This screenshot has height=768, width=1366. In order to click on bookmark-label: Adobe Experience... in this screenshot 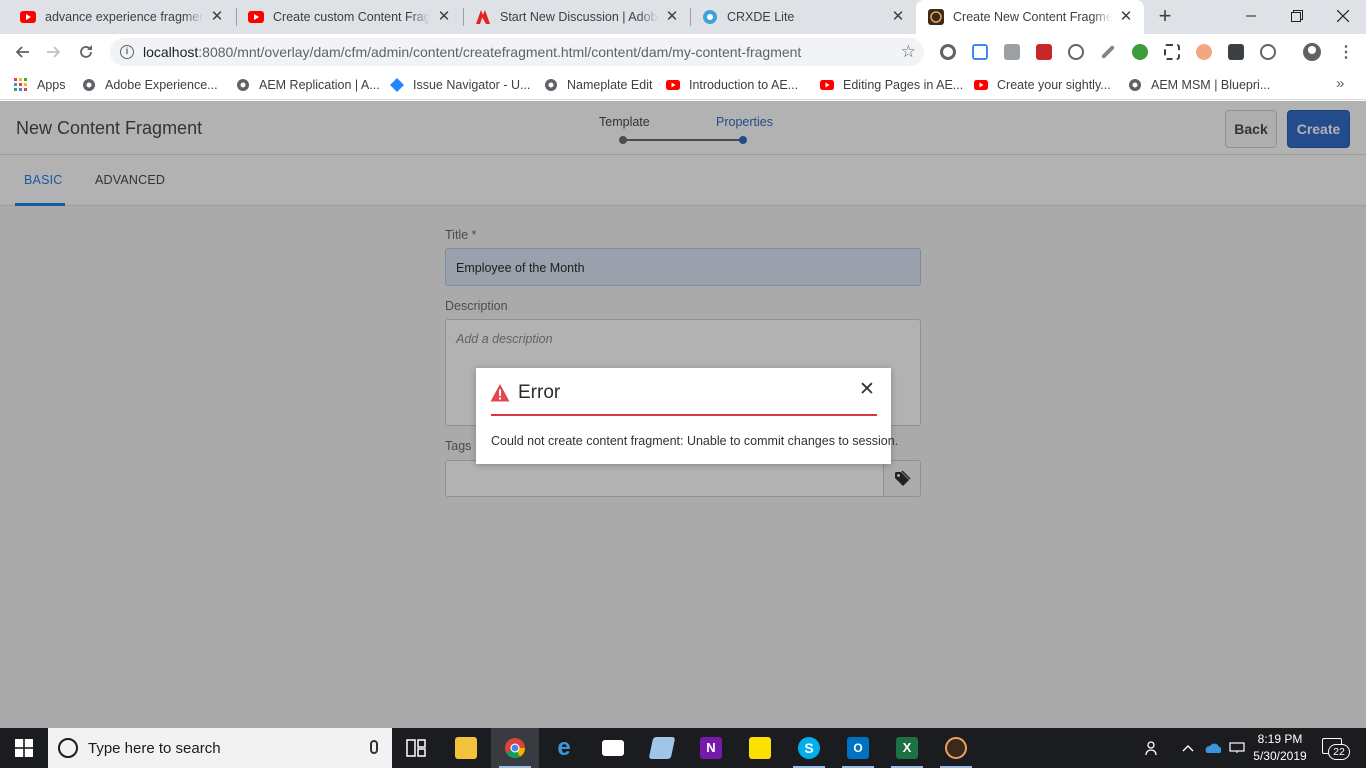, I will do `click(161, 85)`.